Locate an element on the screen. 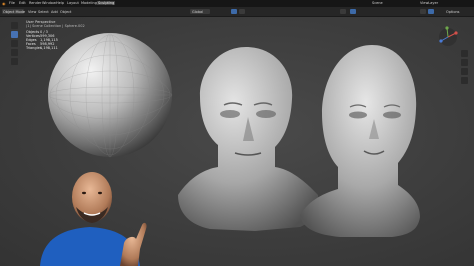 The width and height of the screenshot is (474, 266). overlay-toggle is located at coordinates (343, 11).